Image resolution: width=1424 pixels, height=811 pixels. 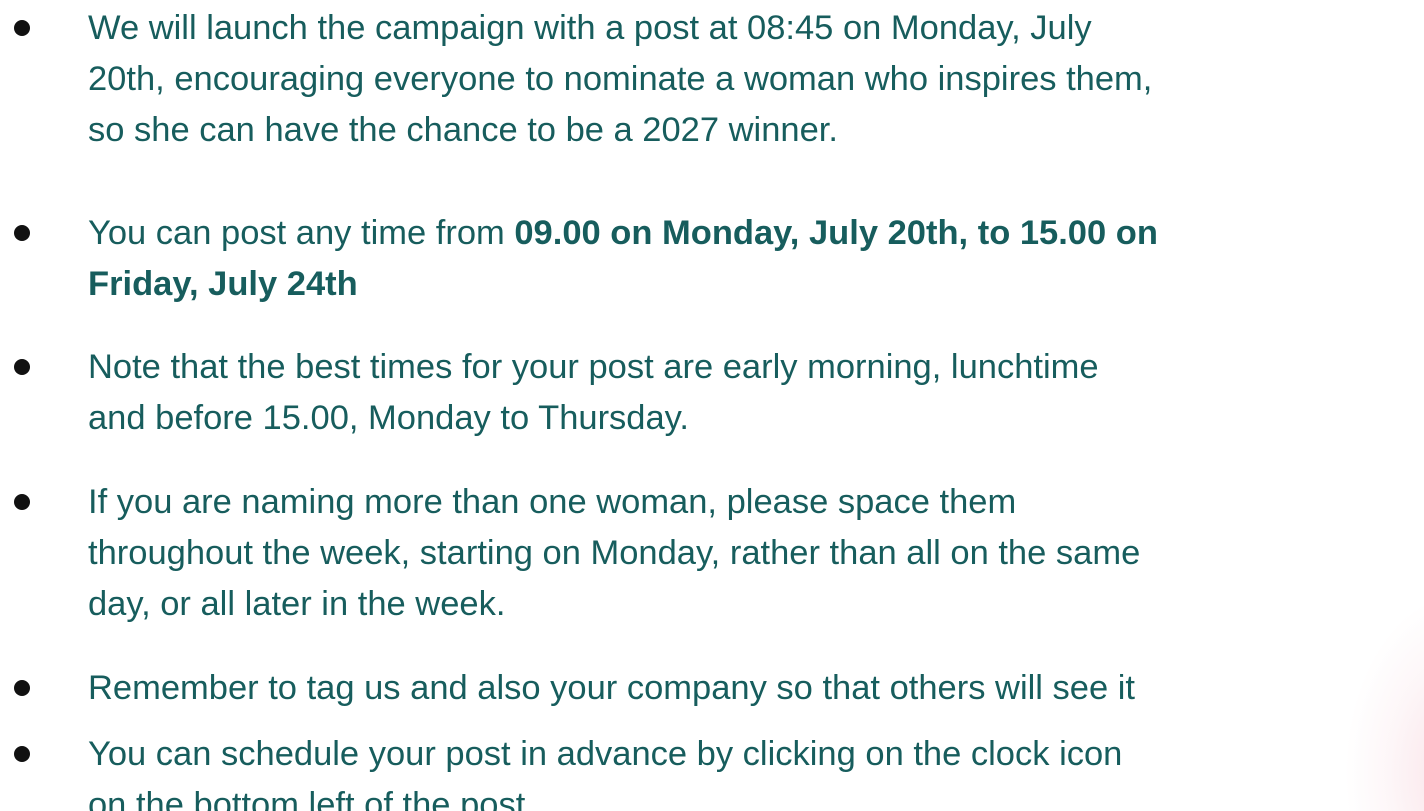 I want to click on text-line: on the bottom left of the post, so click(x=307, y=798).